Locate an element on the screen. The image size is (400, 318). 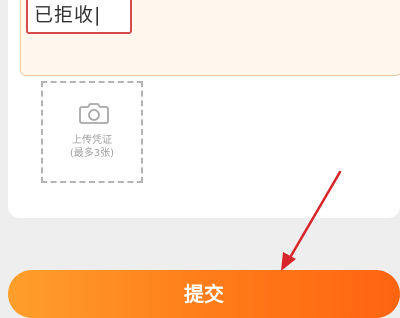
submit-button: 提交 is located at coordinates (204, 294).